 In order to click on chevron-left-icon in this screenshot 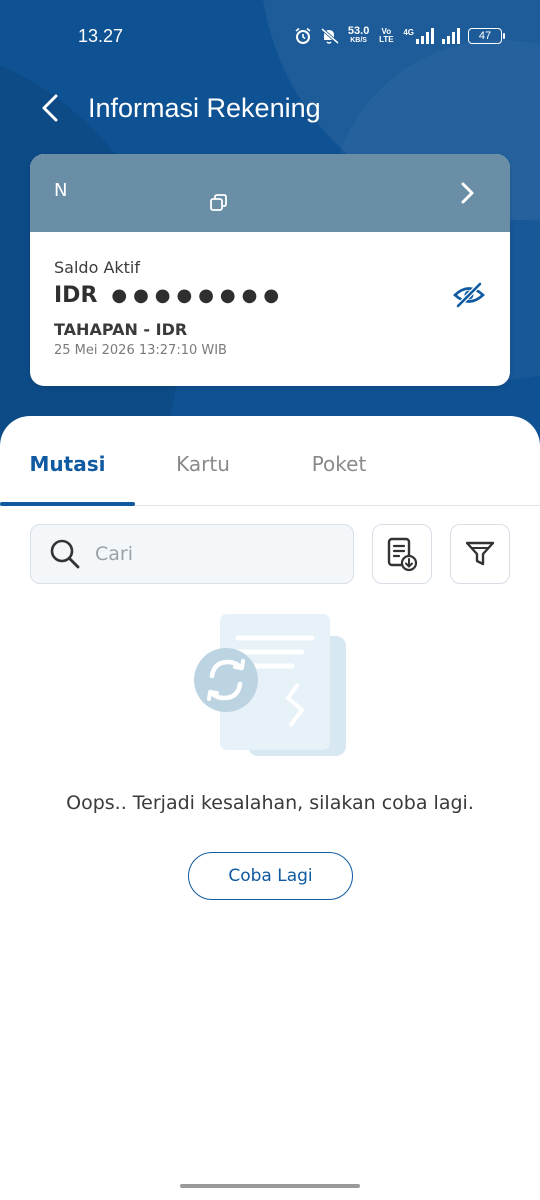, I will do `click(50, 108)`.